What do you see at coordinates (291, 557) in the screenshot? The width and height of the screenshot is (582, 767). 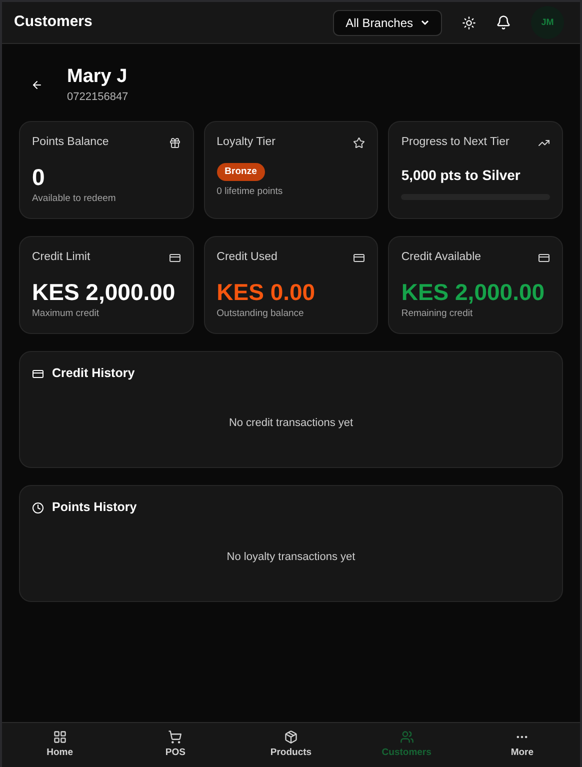 I see `empty-message: No loyalty transactions yet` at bounding box center [291, 557].